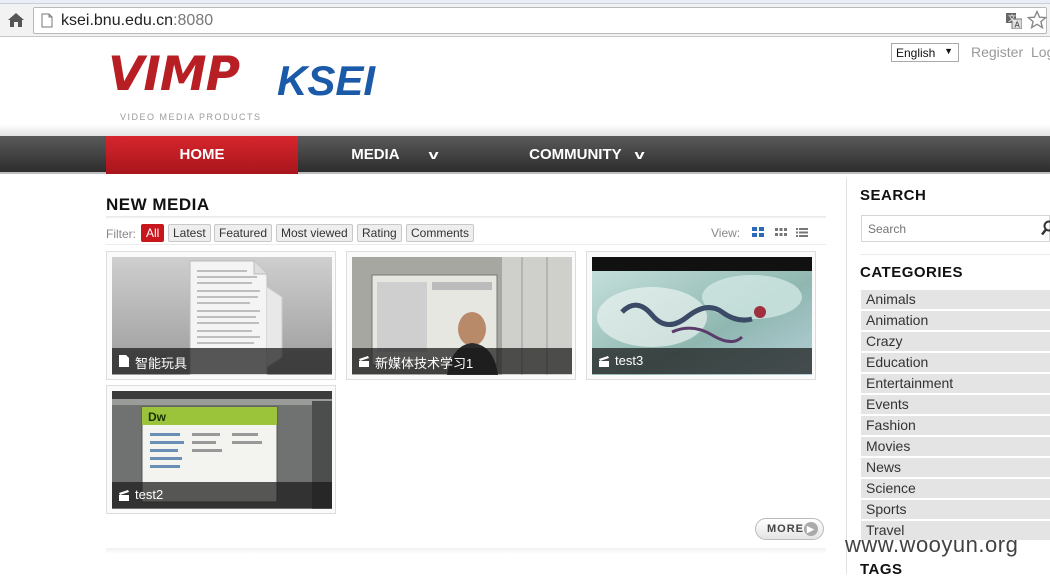 The width and height of the screenshot is (1050, 578). Describe the element at coordinates (725, 233) in the screenshot. I see `view-label: View:` at that location.